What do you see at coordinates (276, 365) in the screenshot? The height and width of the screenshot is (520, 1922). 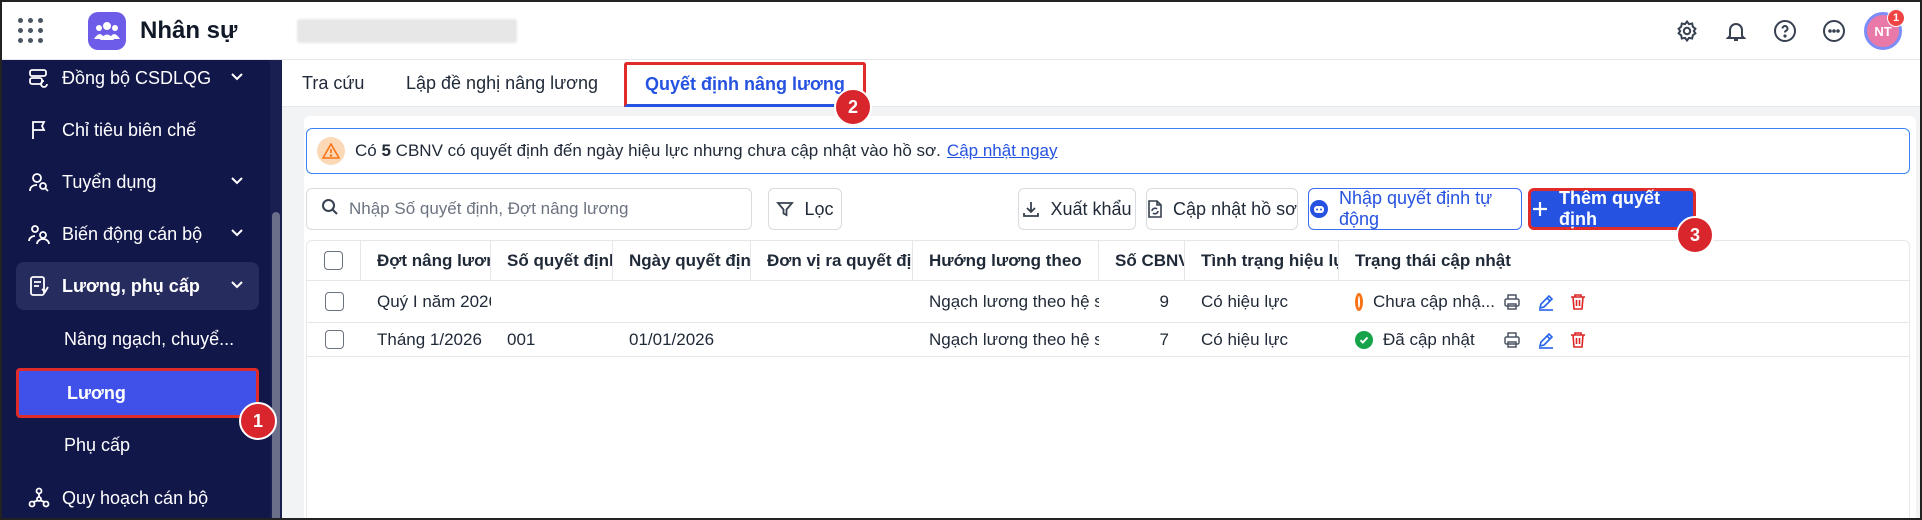 I see `sidebar-scrollbar-thumb` at bounding box center [276, 365].